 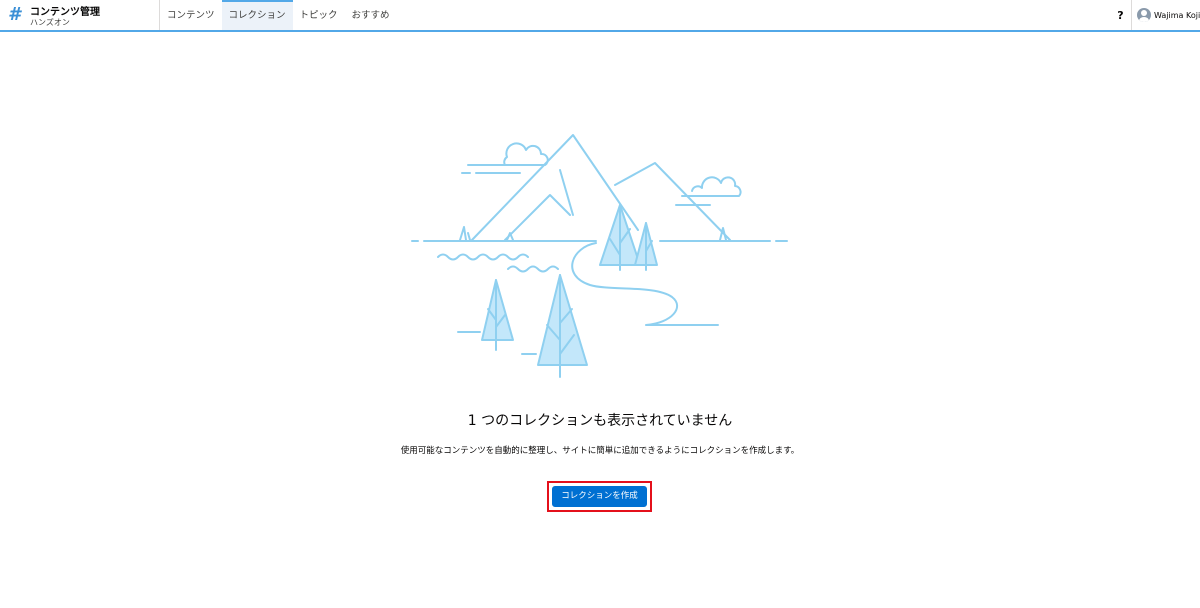 I want to click on hash-icon: #, so click(x=14, y=14).